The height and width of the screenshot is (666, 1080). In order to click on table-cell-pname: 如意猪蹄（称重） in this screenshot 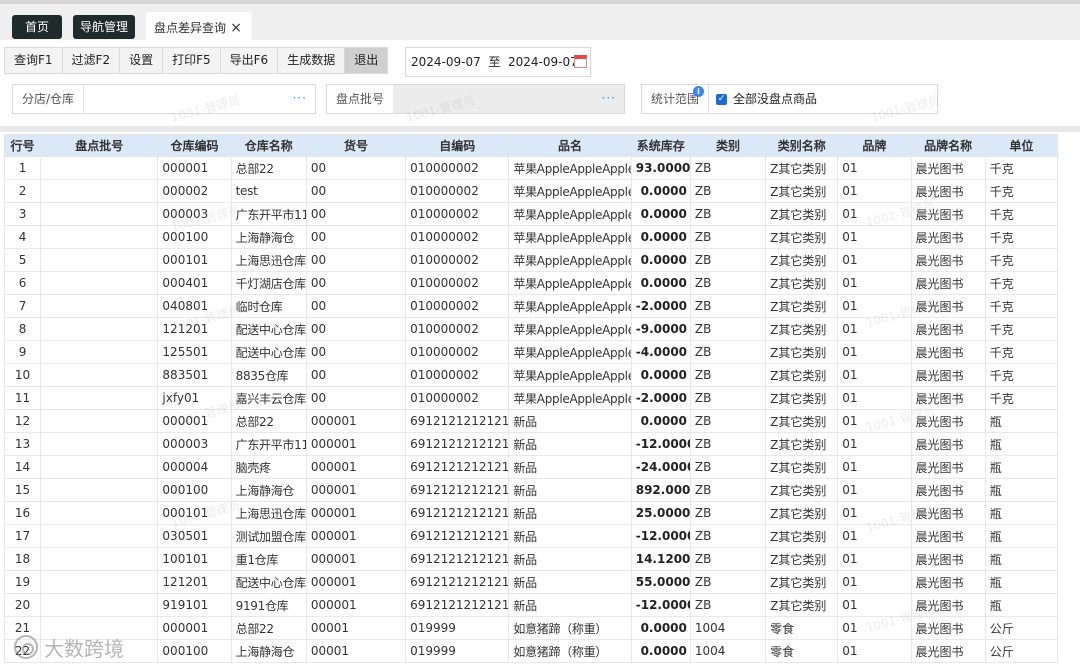, I will do `click(570, 651)`.